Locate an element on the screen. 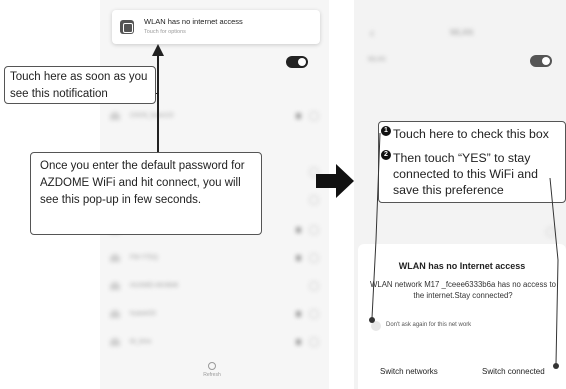  step-2-pointer-line is located at coordinates (554, 271).